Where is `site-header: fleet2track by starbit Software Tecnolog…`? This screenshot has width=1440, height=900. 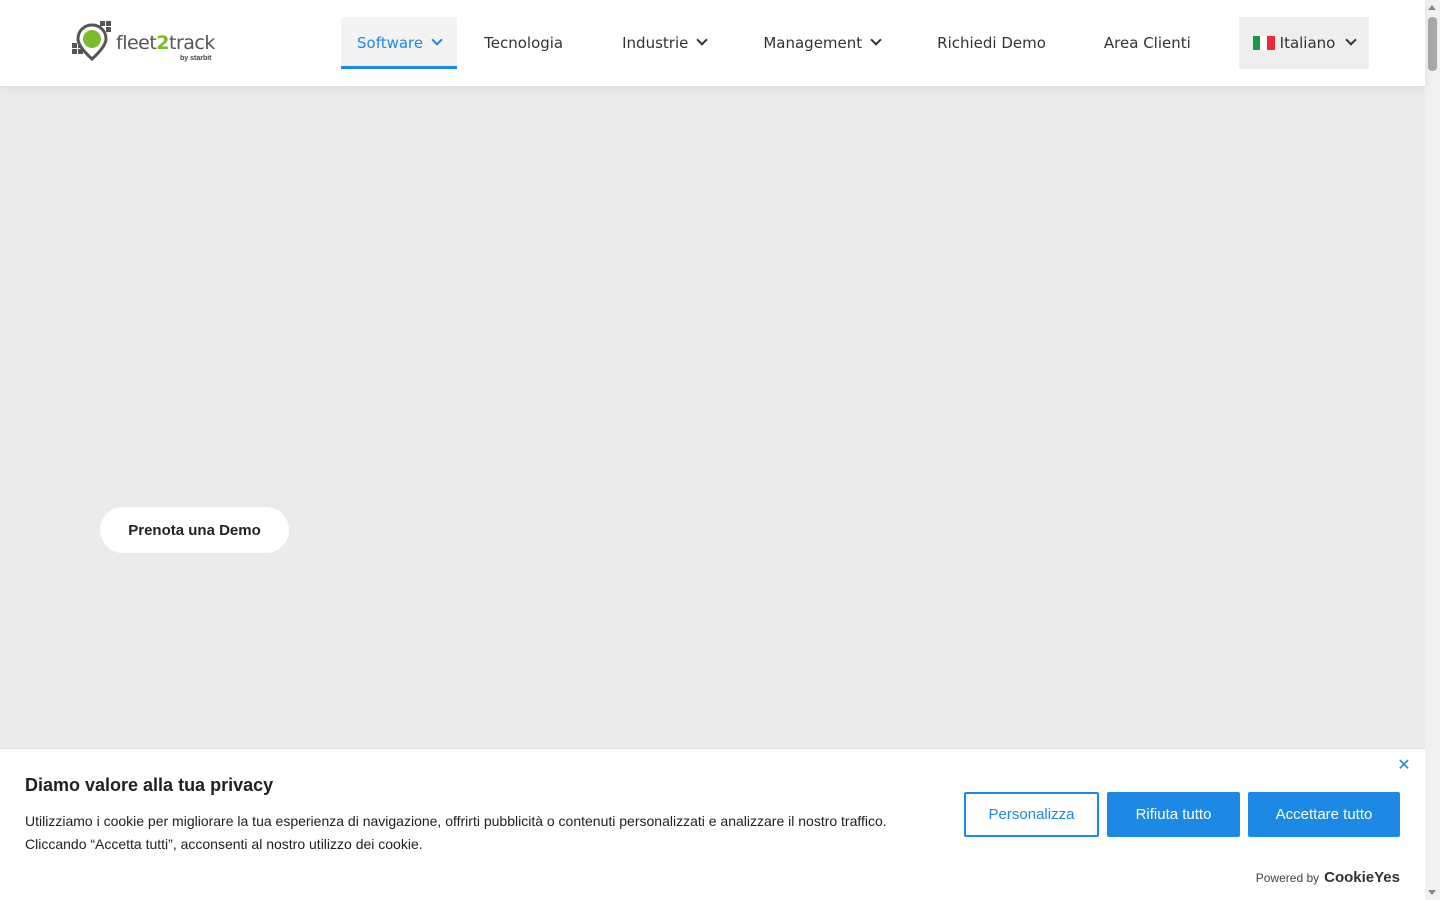
site-header: fleet2track by starbit Software Tecnolog… is located at coordinates (712, 43).